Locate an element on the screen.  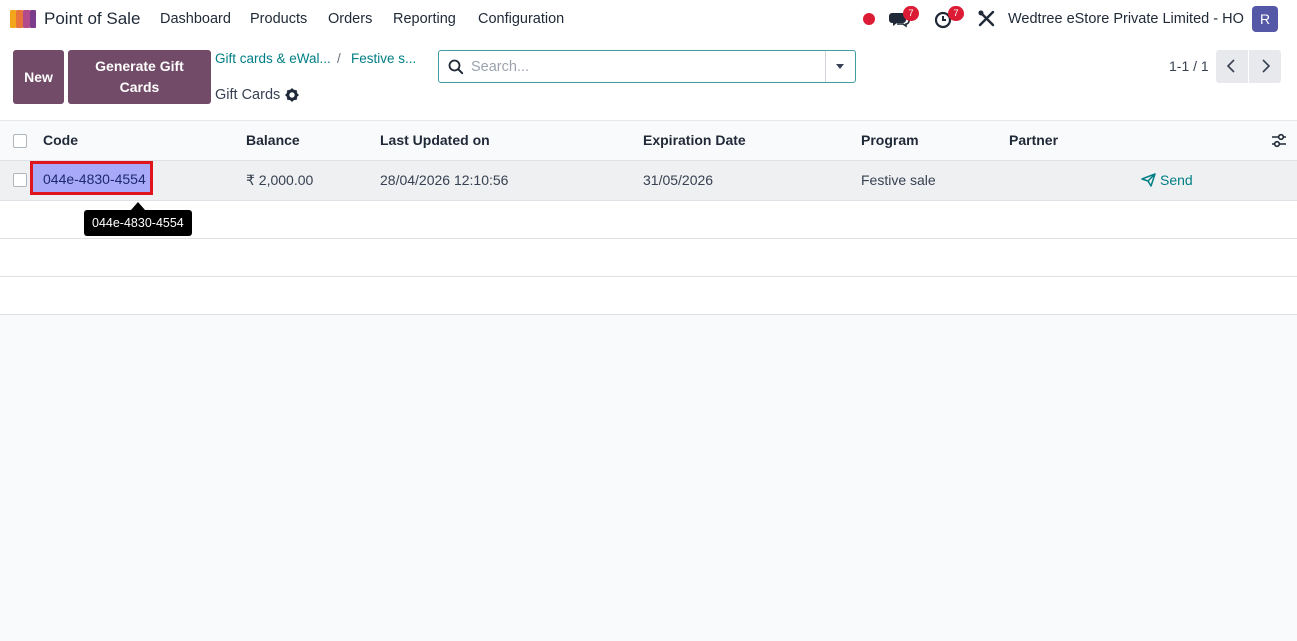
gift-card-code: 044e-4830-4554 is located at coordinates (94, 179).